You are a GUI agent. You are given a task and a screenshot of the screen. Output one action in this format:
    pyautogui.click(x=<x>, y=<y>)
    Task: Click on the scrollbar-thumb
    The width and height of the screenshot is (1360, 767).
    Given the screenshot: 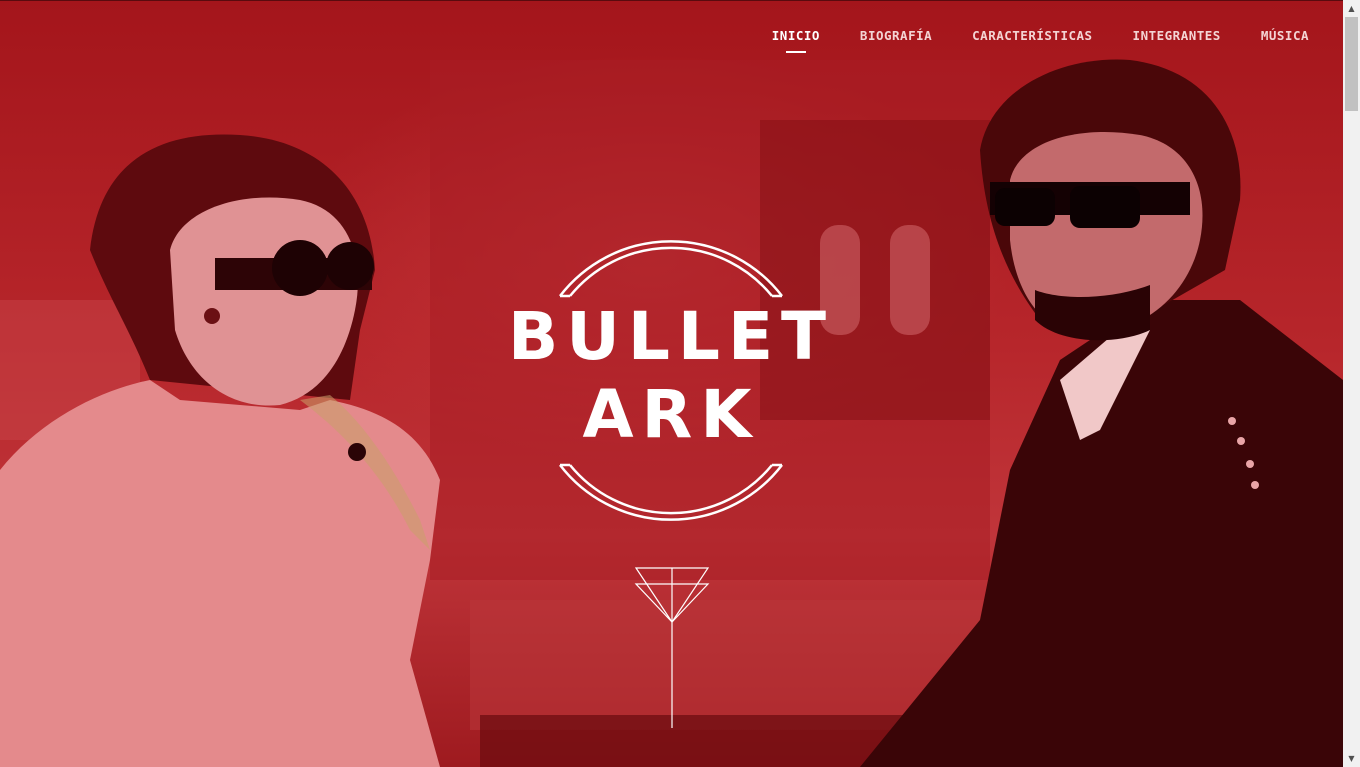 What is the action you would take?
    pyautogui.click(x=1351, y=64)
    